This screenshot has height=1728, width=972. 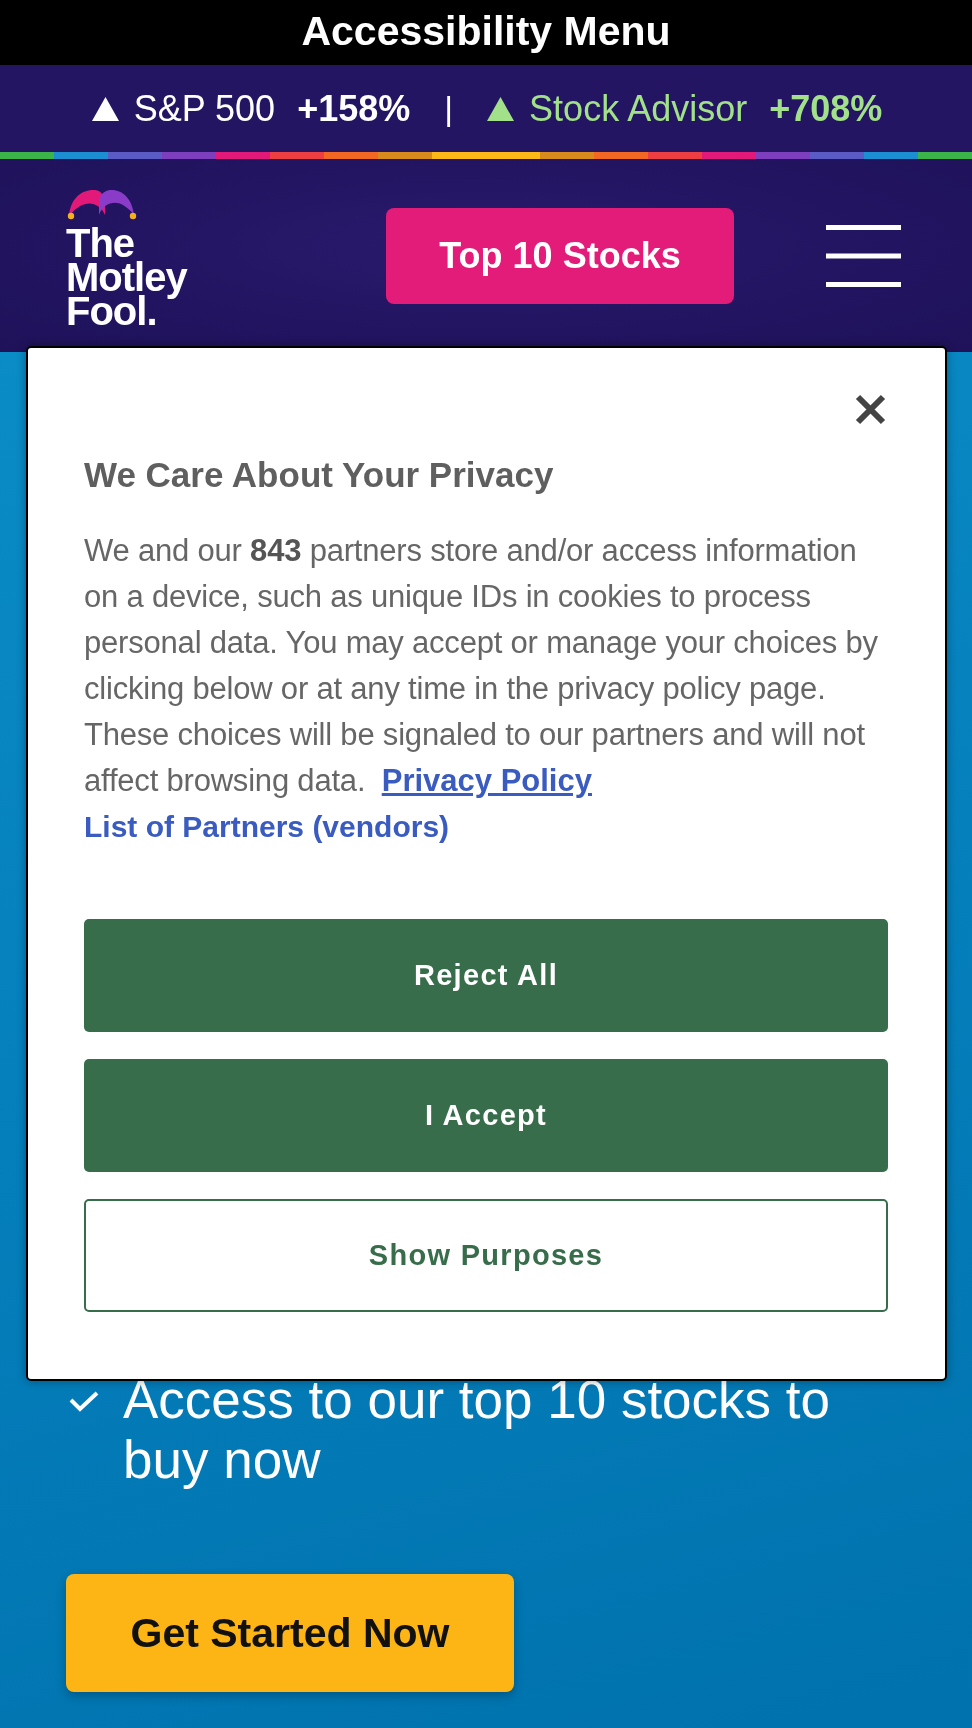 I want to click on close-icon, so click(x=870, y=409).